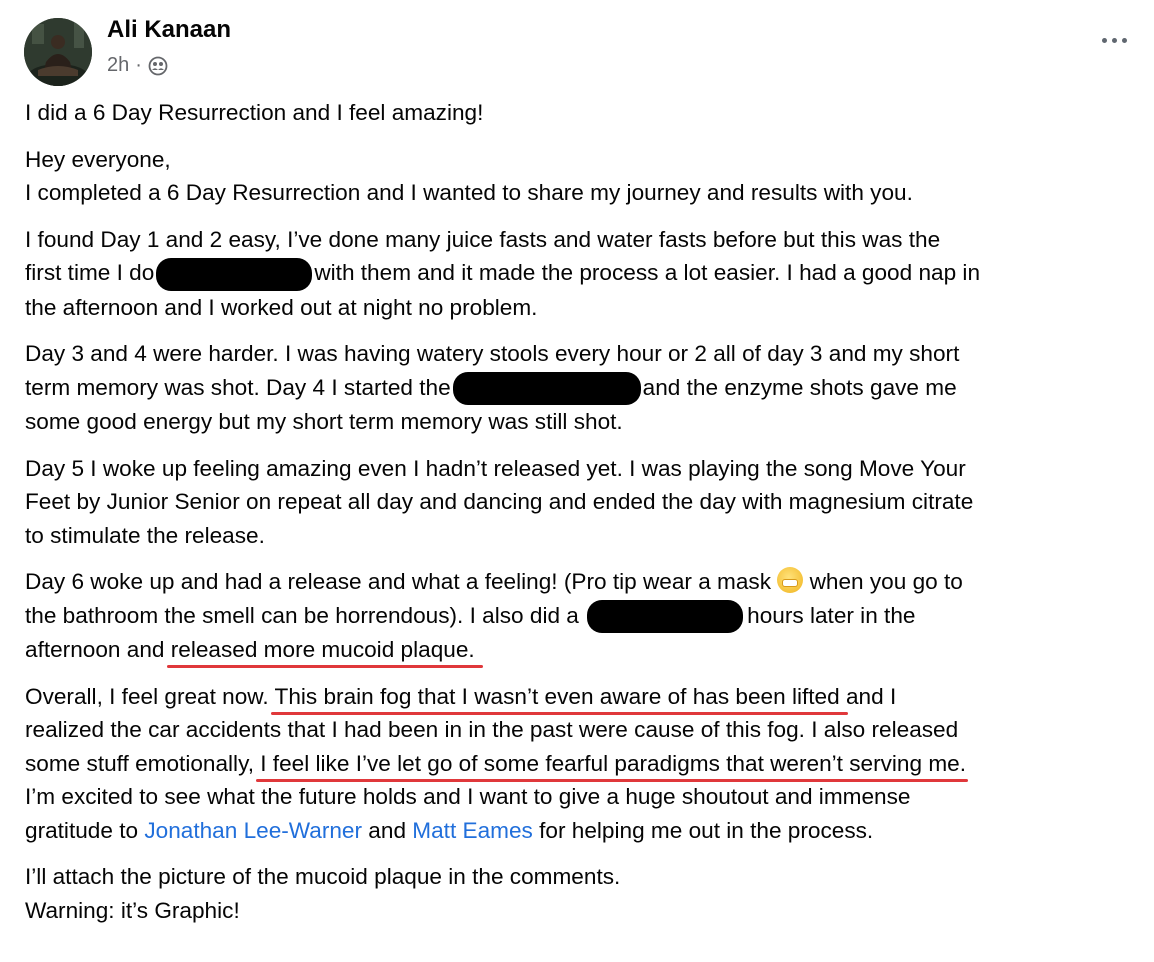  Describe the element at coordinates (868, 696) in the screenshot. I see `text-fragment: and I` at that location.